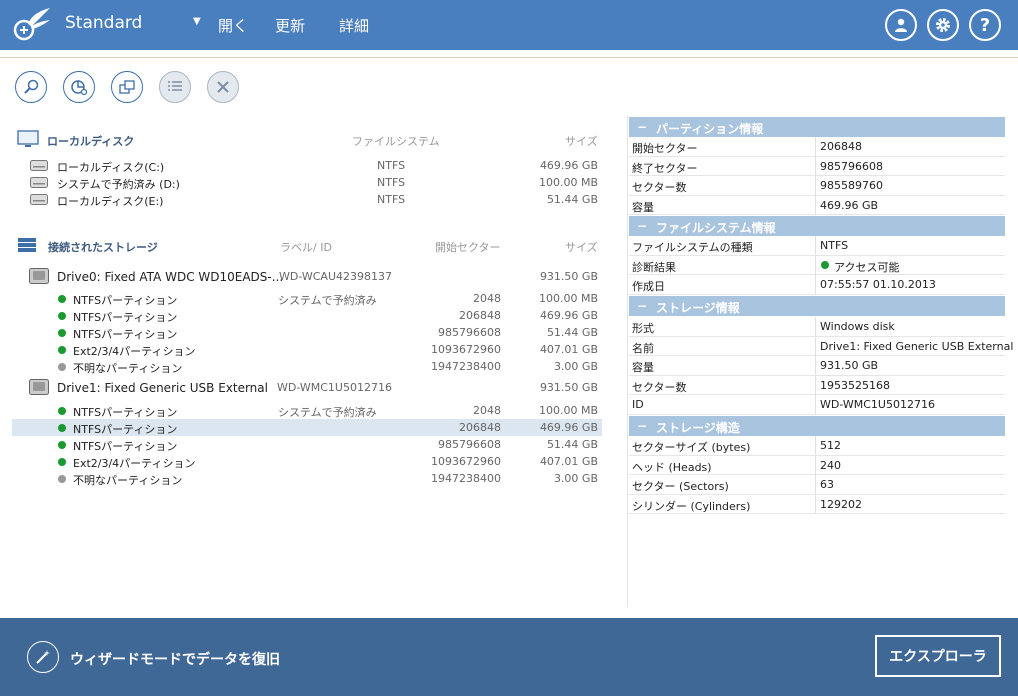 The width and height of the screenshot is (1018, 696). What do you see at coordinates (817, 166) in the screenshot?
I see `property-row: 終了セクター 985796608` at bounding box center [817, 166].